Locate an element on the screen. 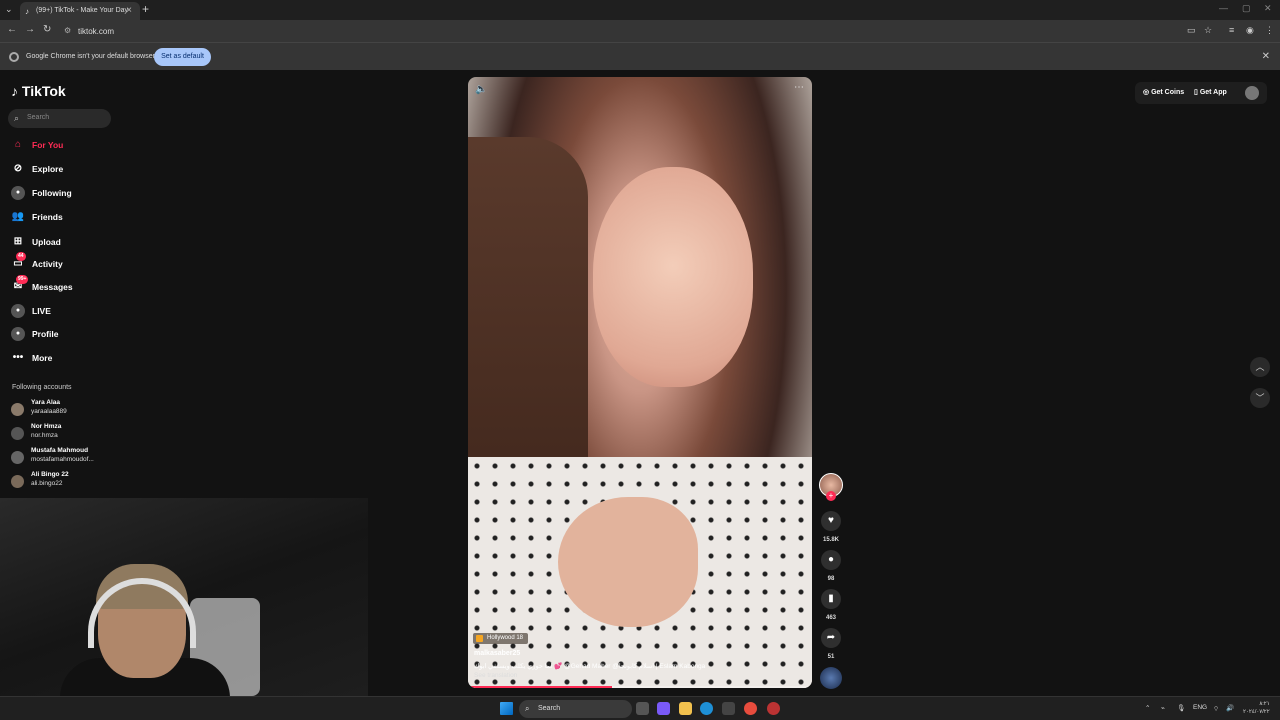 This screenshot has width=1280, height=720. nav-explore: ⊘ Explore is located at coordinates (37, 169).